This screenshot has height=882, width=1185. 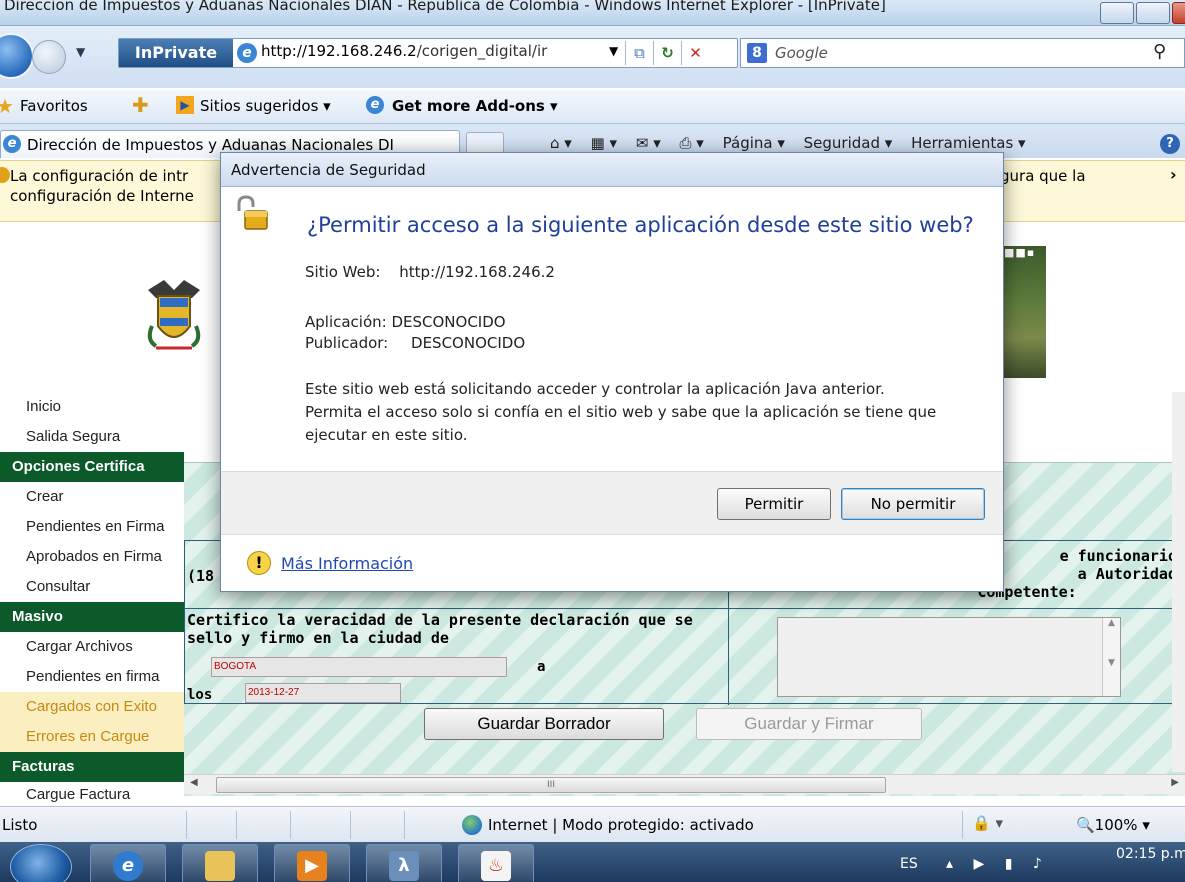 What do you see at coordinates (312, 866) in the screenshot?
I see `media-player-icon: ▶` at bounding box center [312, 866].